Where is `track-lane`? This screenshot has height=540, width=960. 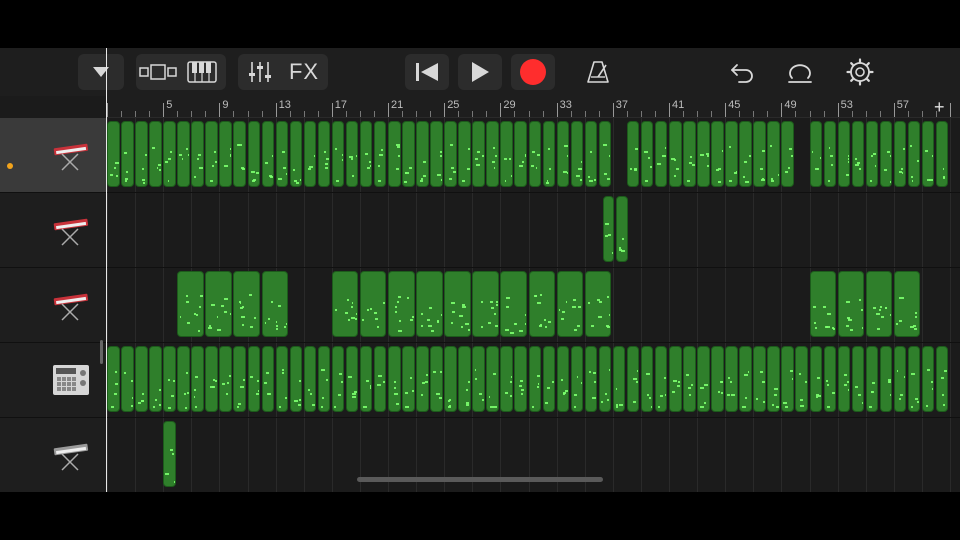
track-lane is located at coordinates (533, 155).